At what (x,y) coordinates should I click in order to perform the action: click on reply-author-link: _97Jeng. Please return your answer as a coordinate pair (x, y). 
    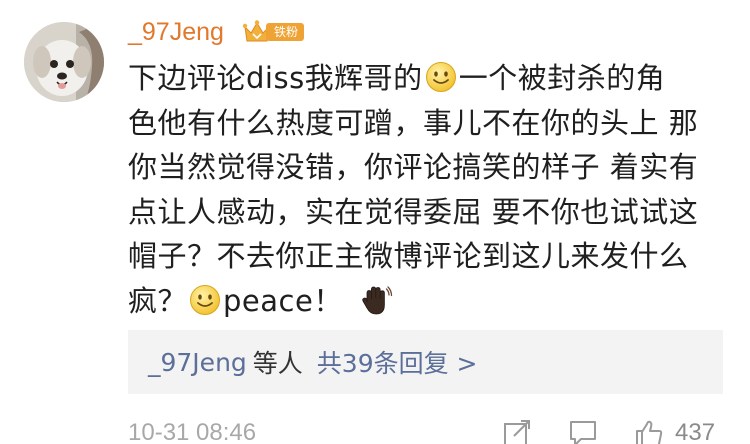
    Looking at the image, I should click on (197, 362).